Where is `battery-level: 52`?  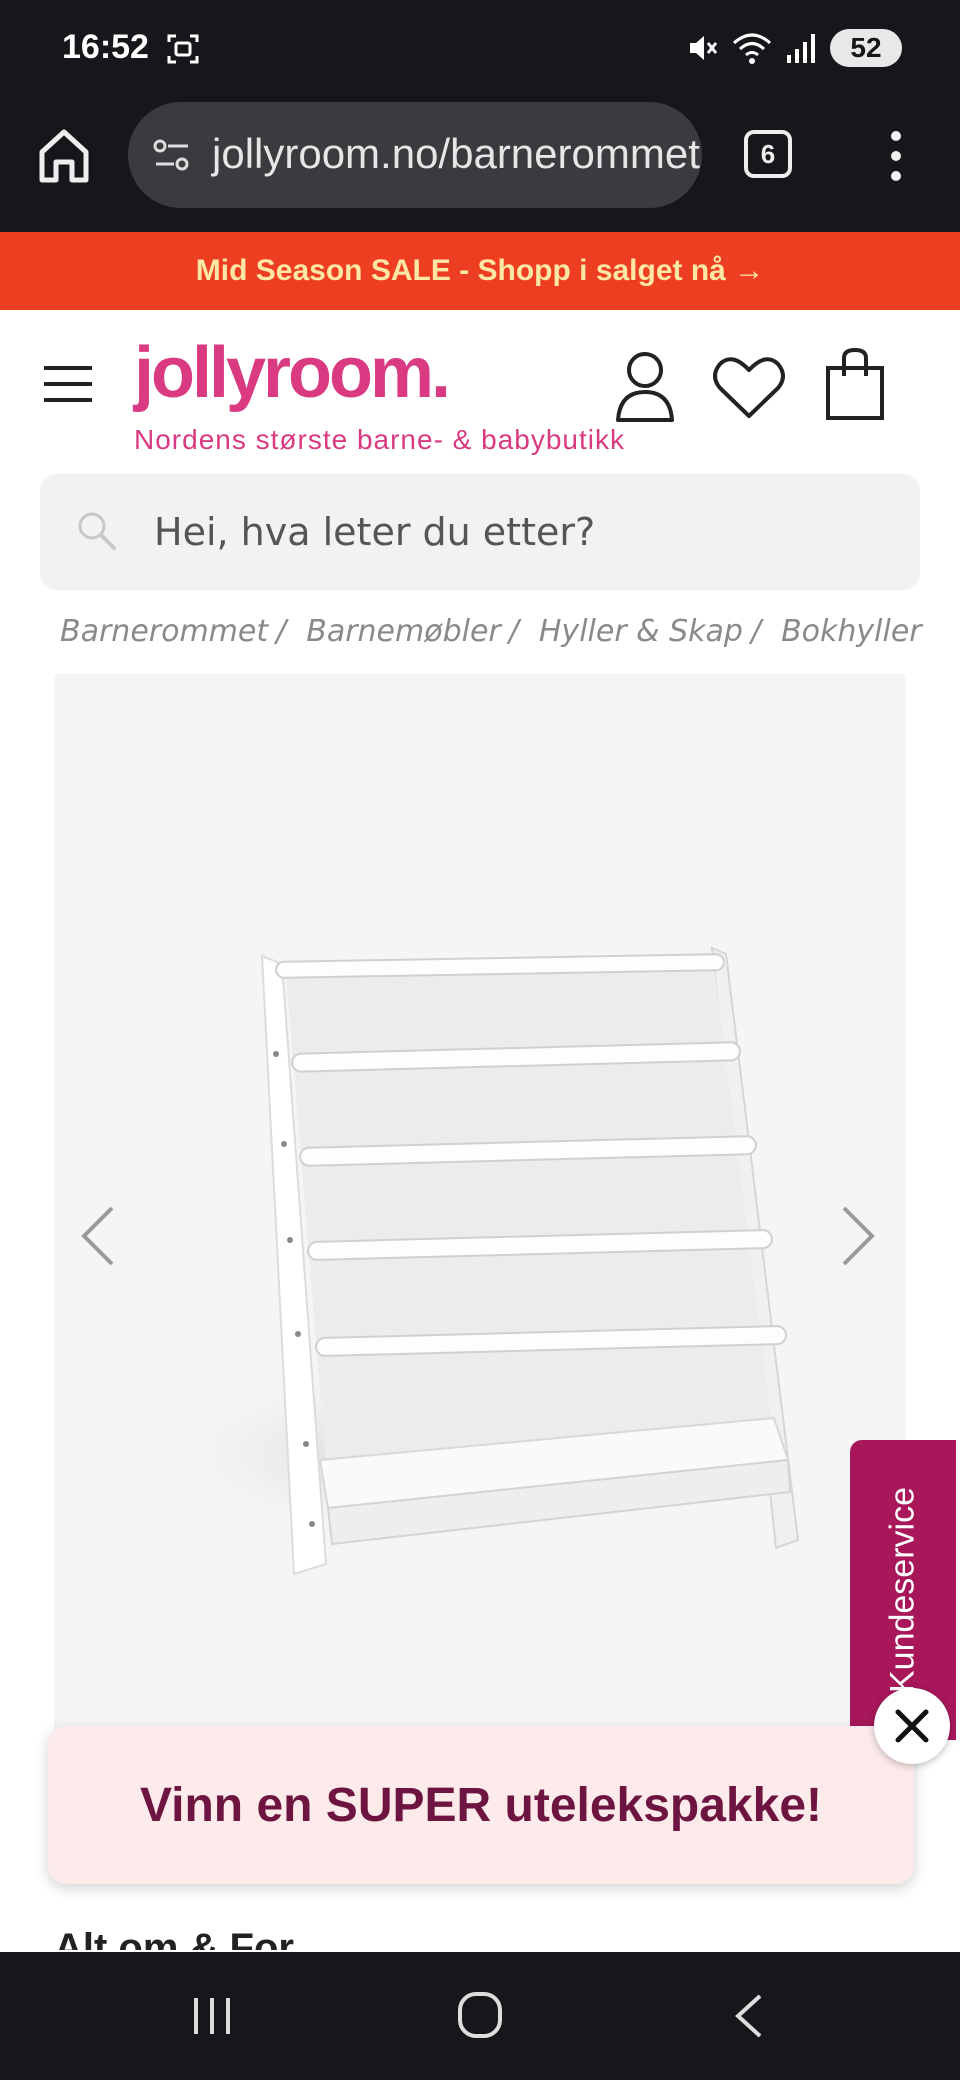
battery-level: 52 is located at coordinates (866, 47).